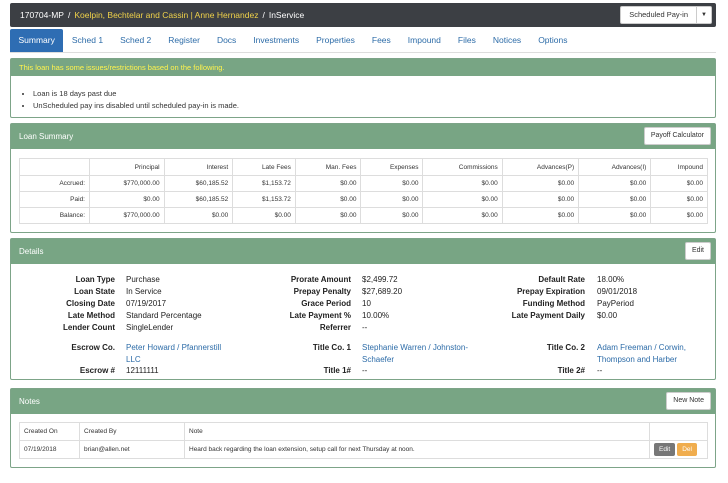 Image resolution: width=728 pixels, height=483 pixels. What do you see at coordinates (184, 40) in the screenshot?
I see `tab-register: Register` at bounding box center [184, 40].